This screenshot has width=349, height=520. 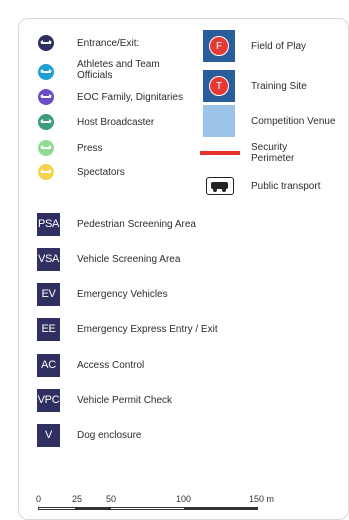 I want to click on ac-badge: AC, so click(x=48, y=365).